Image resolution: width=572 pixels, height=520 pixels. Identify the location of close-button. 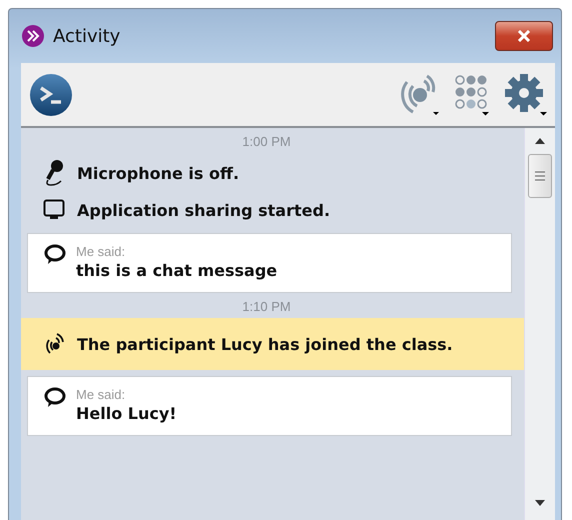
(524, 36).